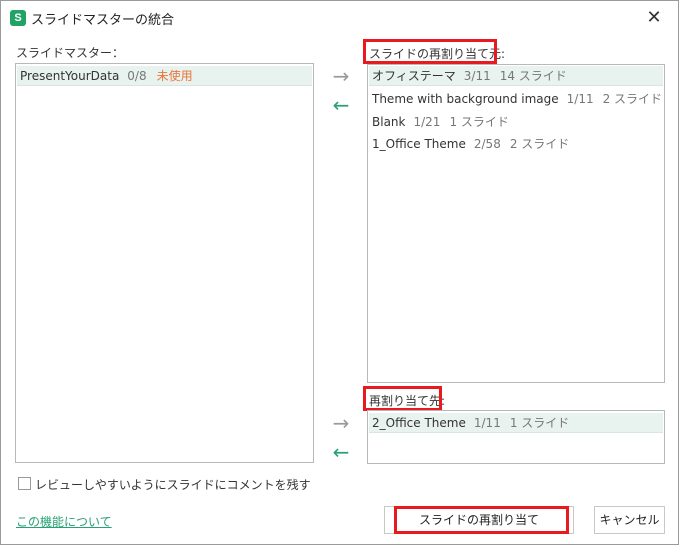 This screenshot has width=679, height=545. I want to click on about-feature-link: この機能について, so click(64, 521).